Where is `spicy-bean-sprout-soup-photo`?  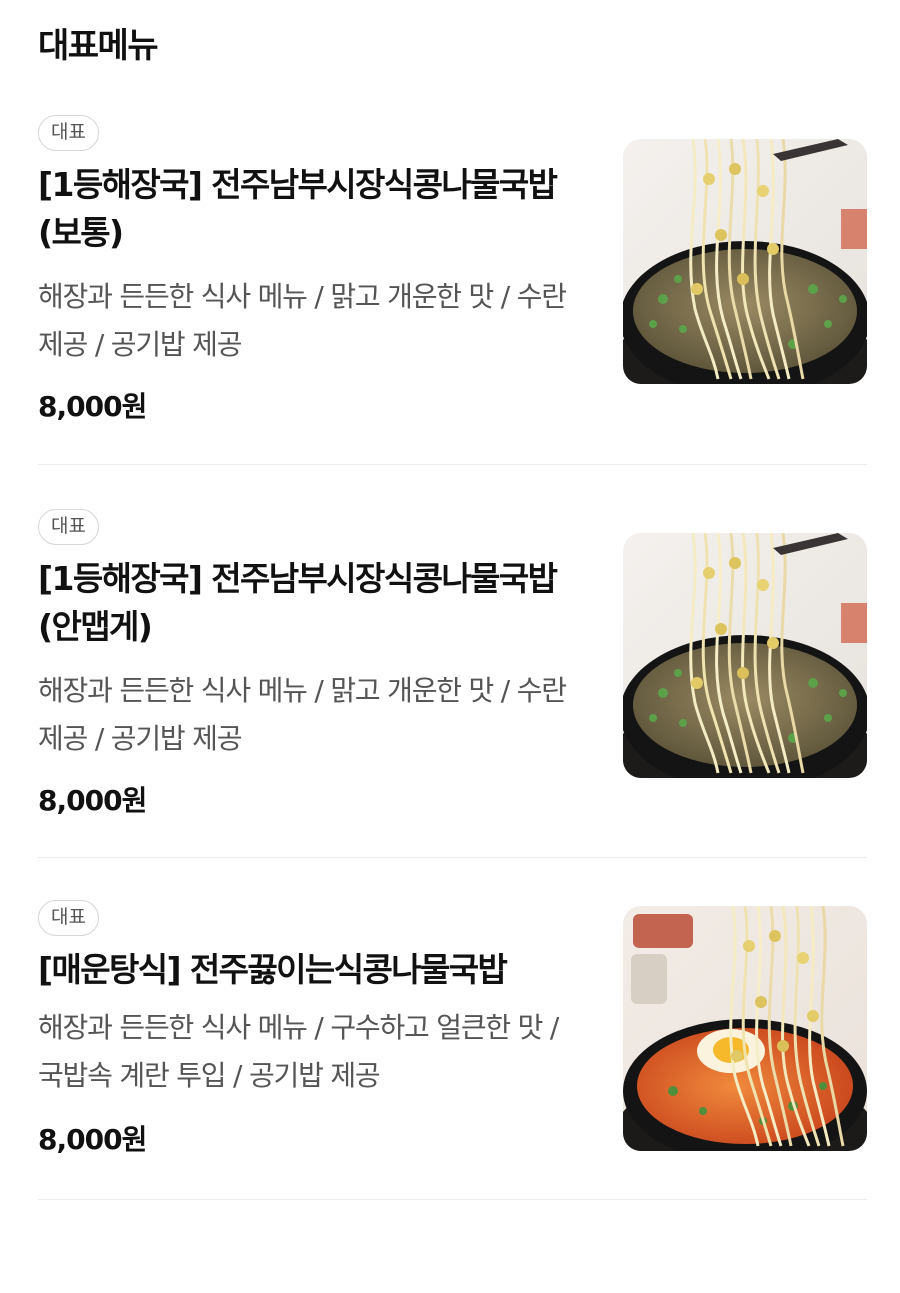 spicy-bean-sprout-soup-photo is located at coordinates (745, 1028).